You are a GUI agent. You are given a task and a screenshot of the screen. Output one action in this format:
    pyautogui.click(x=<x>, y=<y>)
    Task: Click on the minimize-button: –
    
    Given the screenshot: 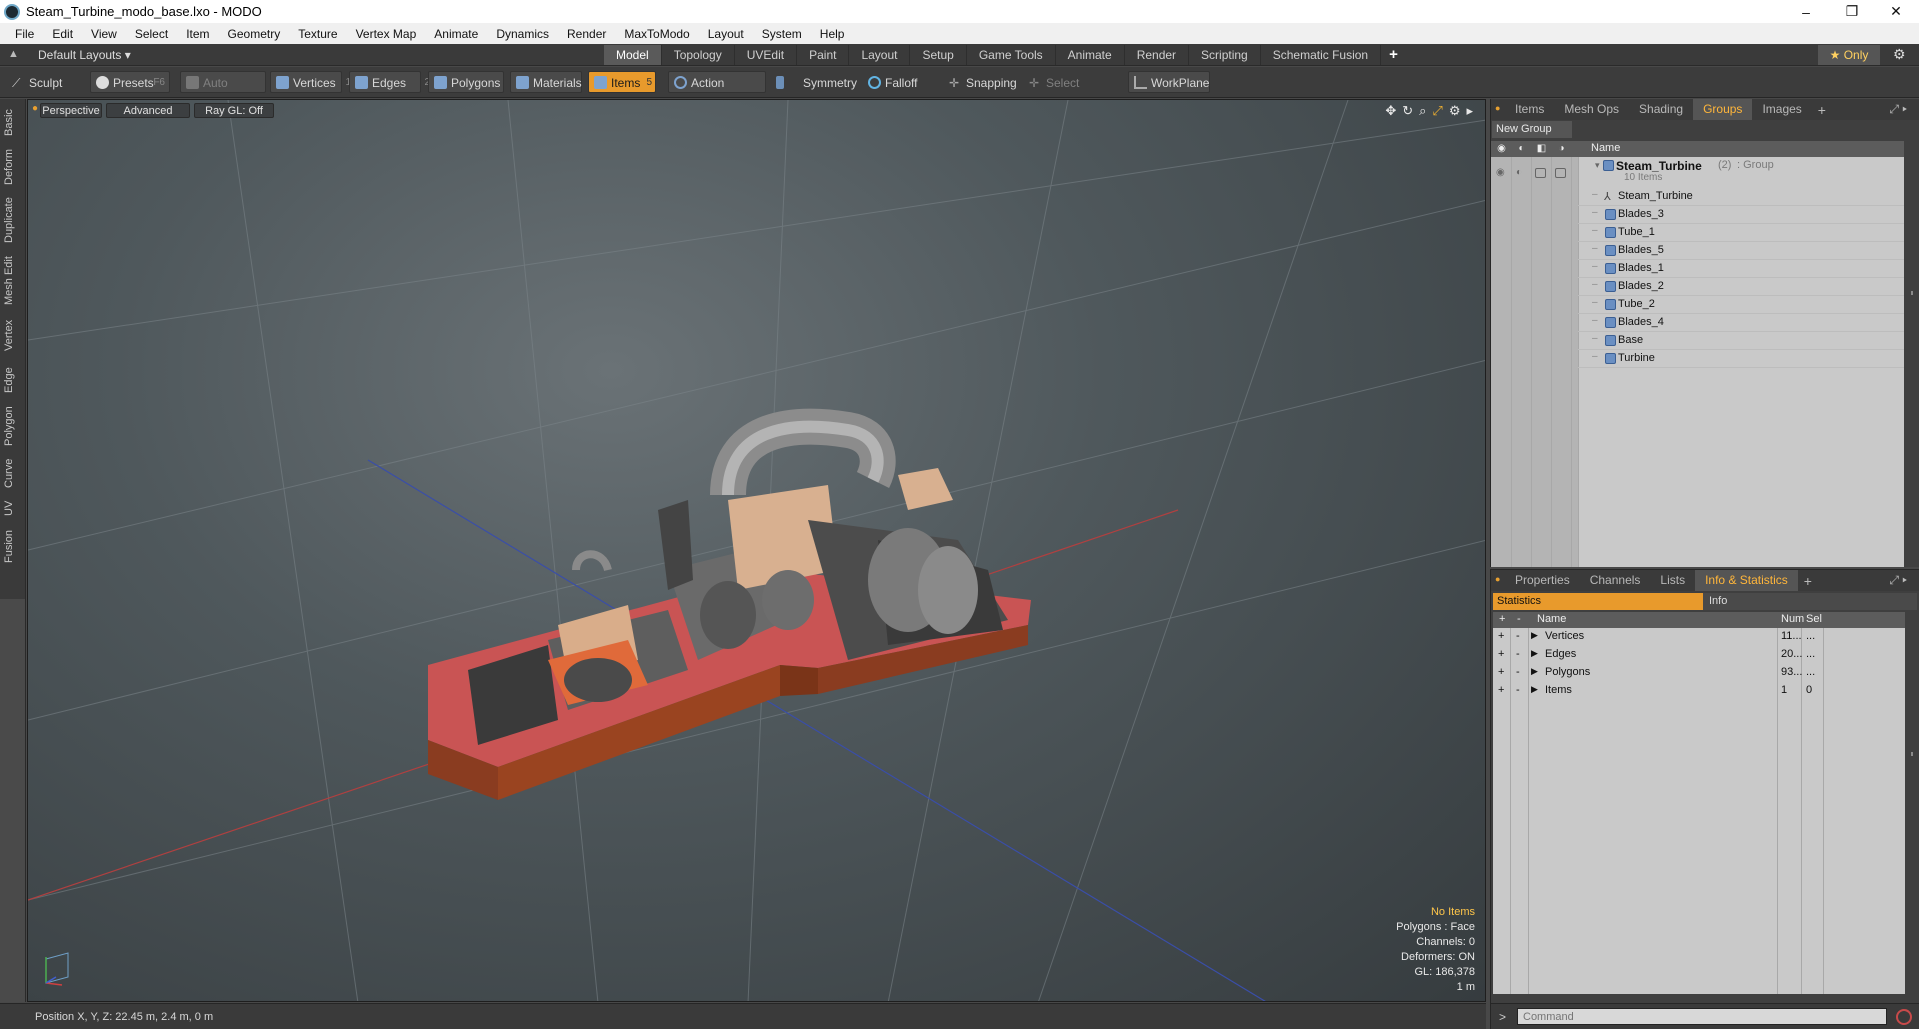 What is the action you would take?
    pyautogui.click(x=1806, y=11)
    